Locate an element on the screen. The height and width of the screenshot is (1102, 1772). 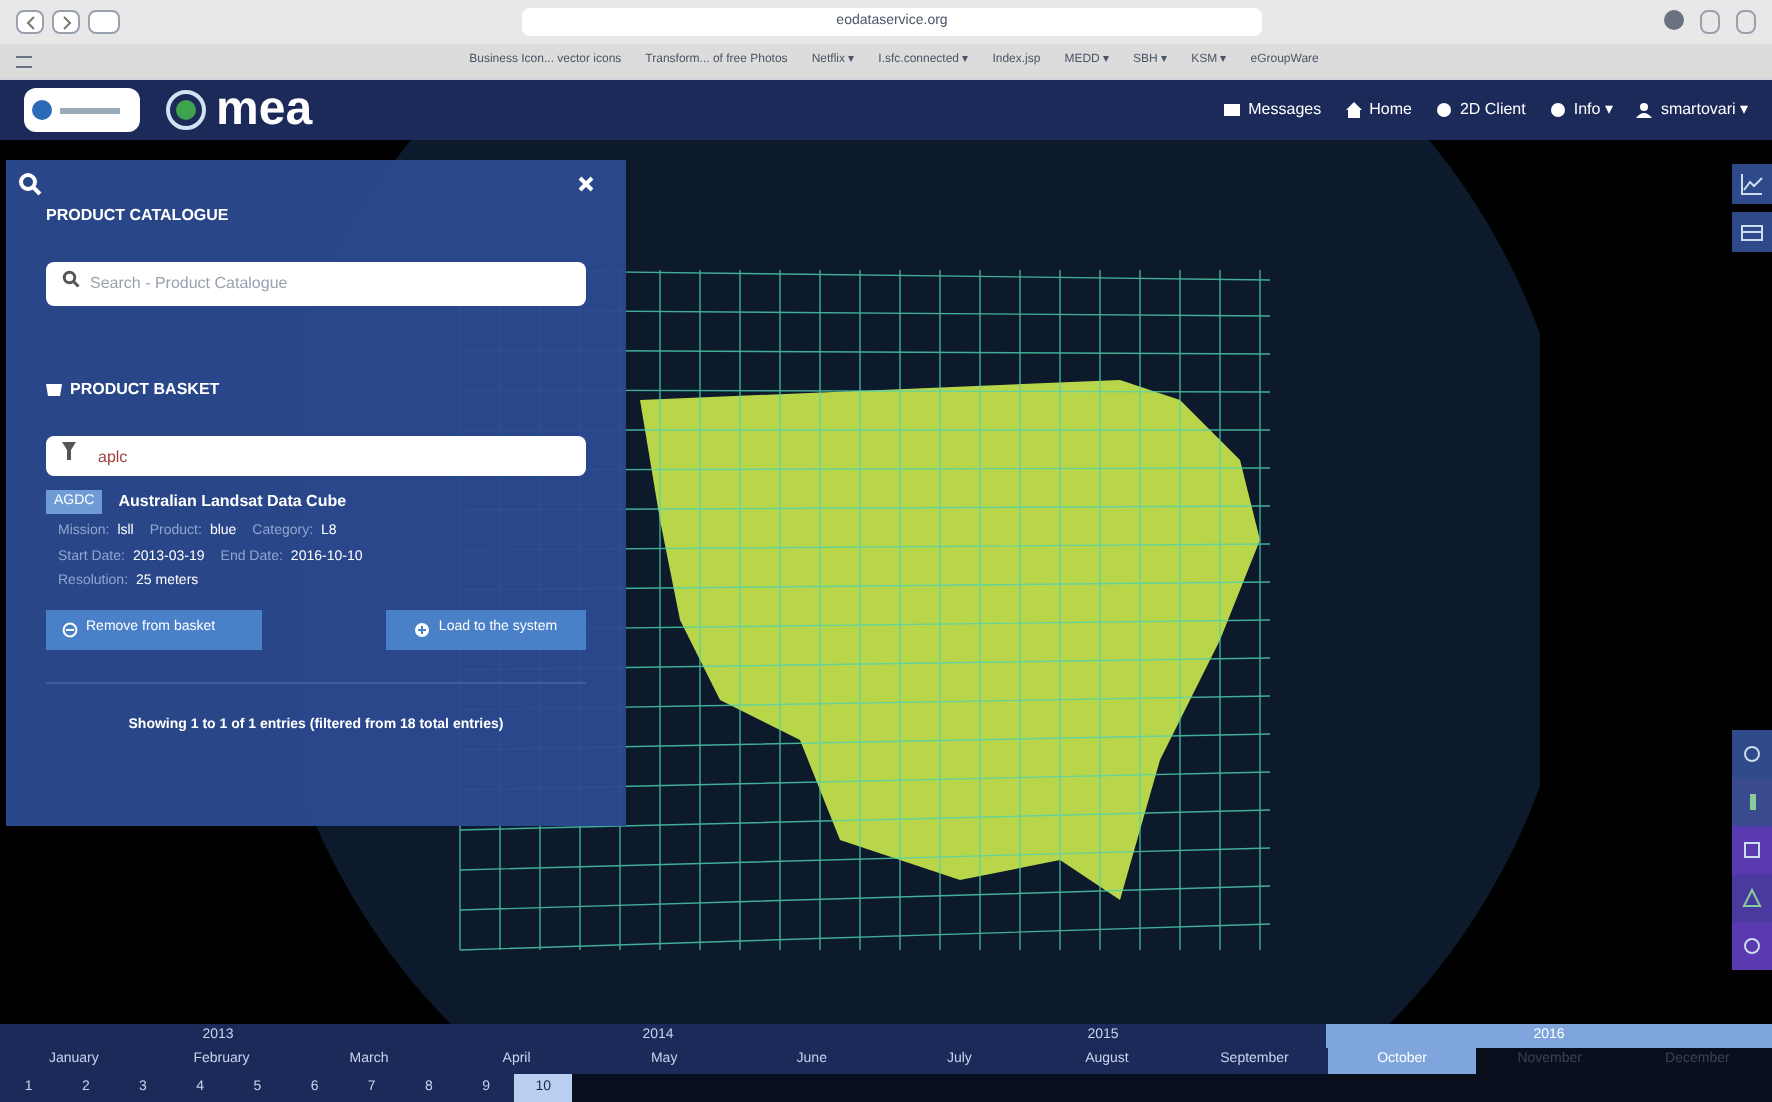
user-icon is located at coordinates (1644, 110).